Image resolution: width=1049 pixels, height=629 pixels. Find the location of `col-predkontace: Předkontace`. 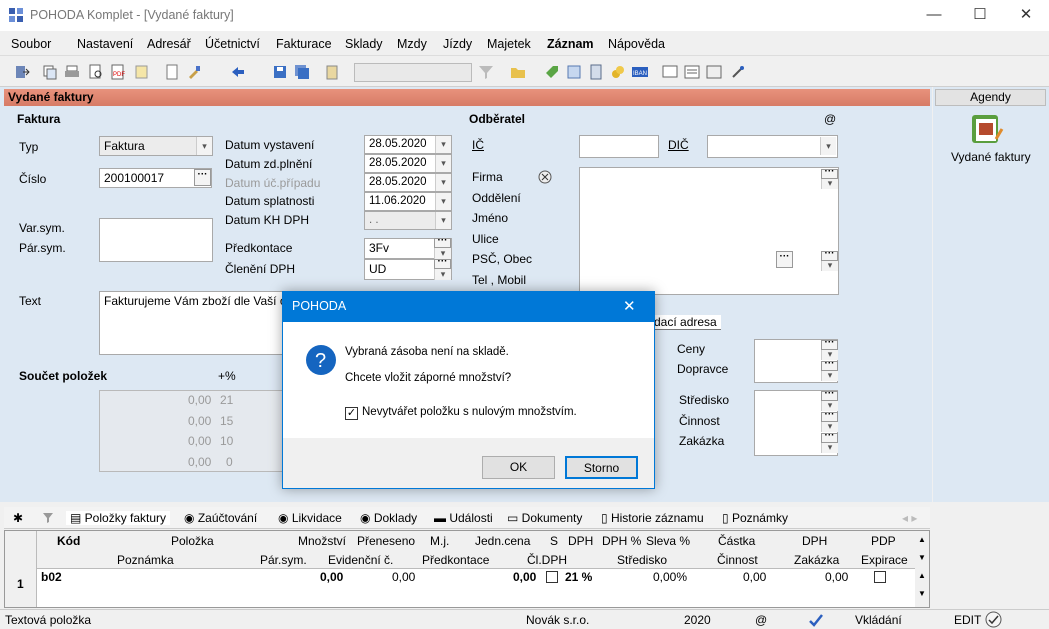

col-predkontace: Předkontace is located at coordinates (455, 560).